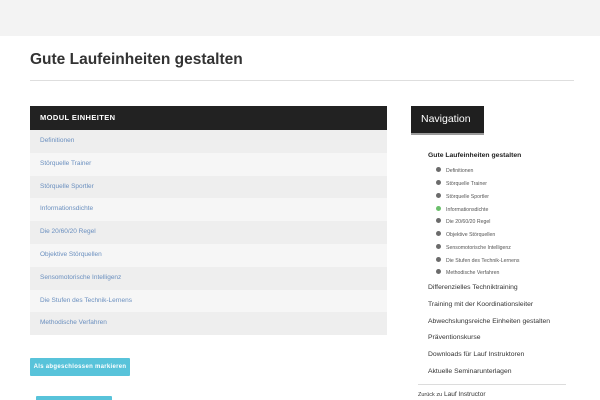  I want to click on module-unit-link: Störquelle Trainer, so click(208, 164).